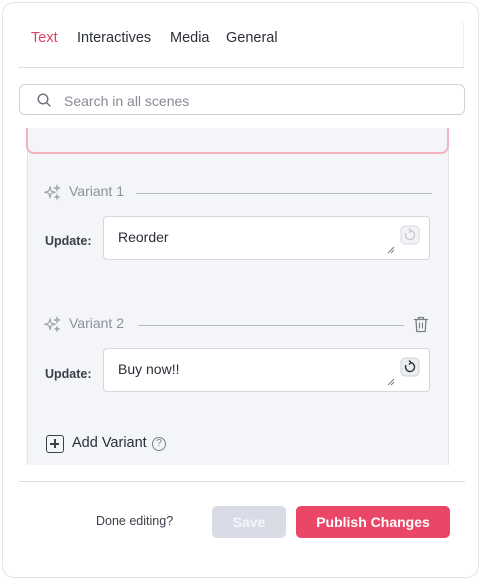  Describe the element at coordinates (252, 38) in the screenshot. I see `tab-general: General` at that location.